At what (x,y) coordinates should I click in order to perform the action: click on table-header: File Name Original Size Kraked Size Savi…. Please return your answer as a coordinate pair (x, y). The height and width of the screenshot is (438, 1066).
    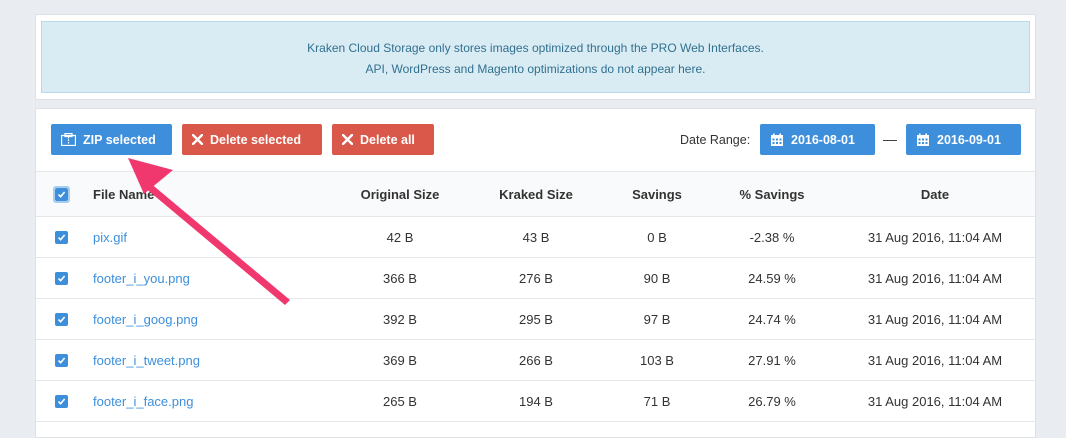
    Looking at the image, I should click on (535, 194).